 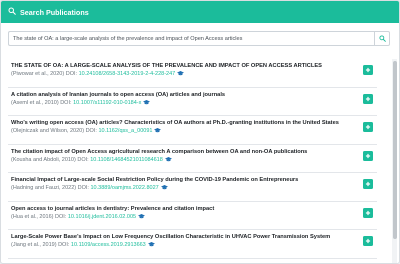 I want to click on doi-link: 10.1016/j.jdent.2016.02.005, so click(x=102, y=217).